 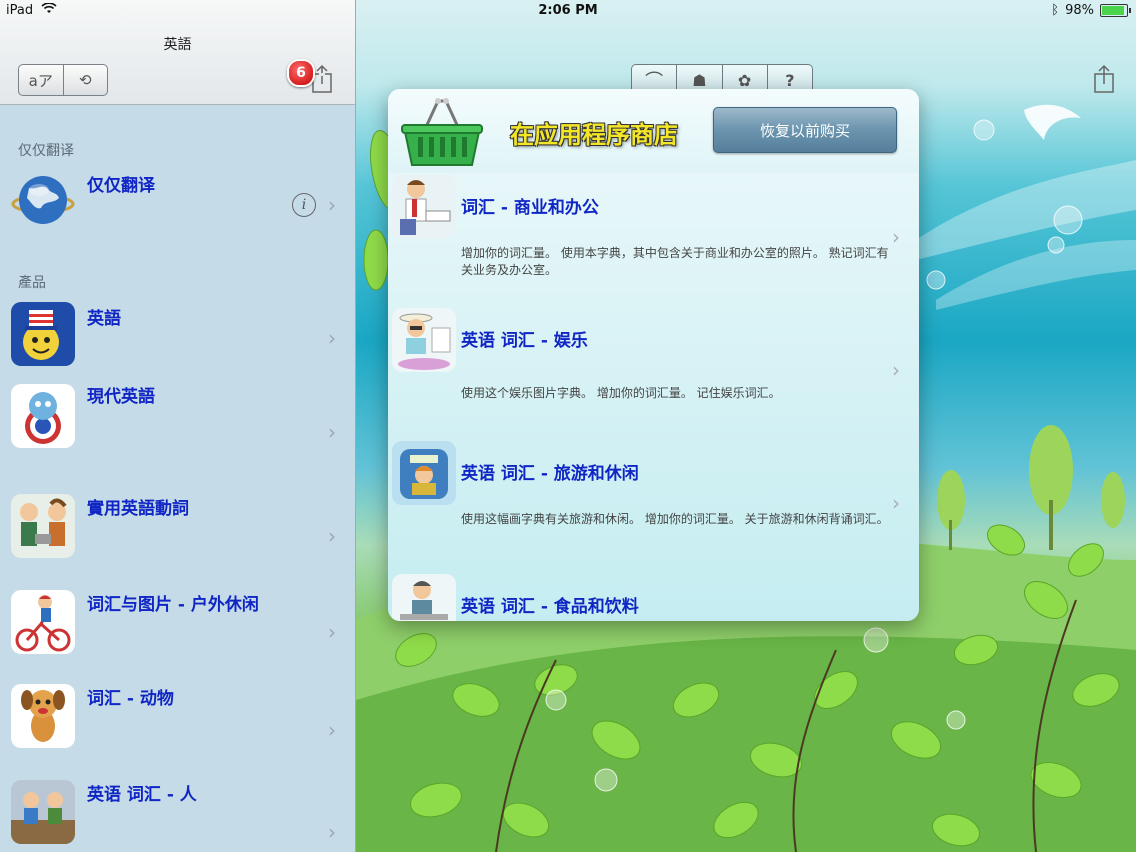 I want to click on info-icon: i, so click(x=304, y=205).